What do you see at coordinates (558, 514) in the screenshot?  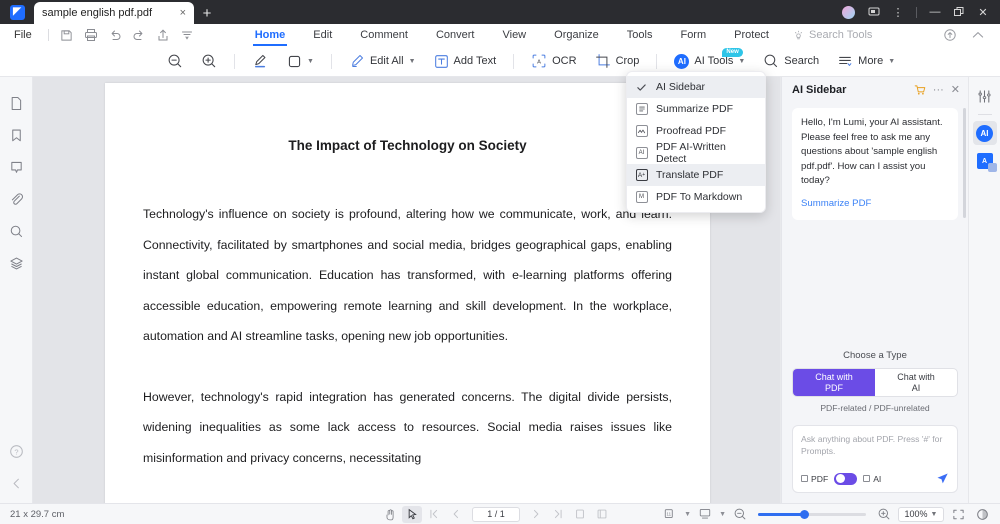 I see `last-page-icon` at bounding box center [558, 514].